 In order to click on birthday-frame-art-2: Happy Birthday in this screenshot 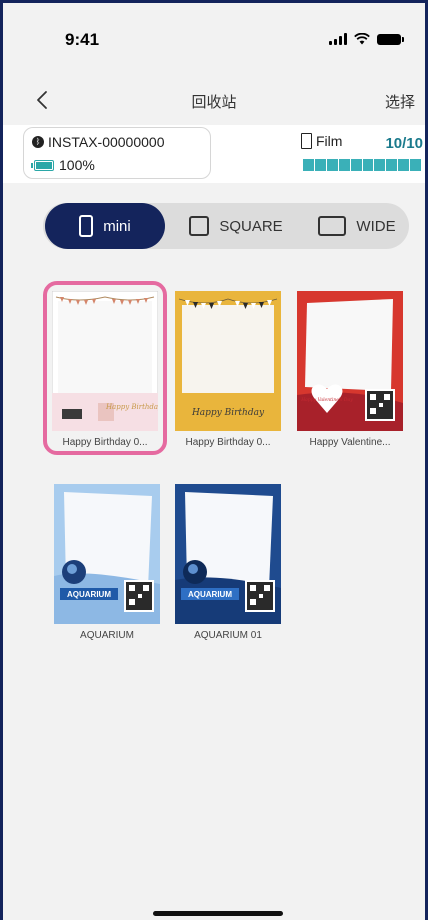, I will do `click(228, 361)`.